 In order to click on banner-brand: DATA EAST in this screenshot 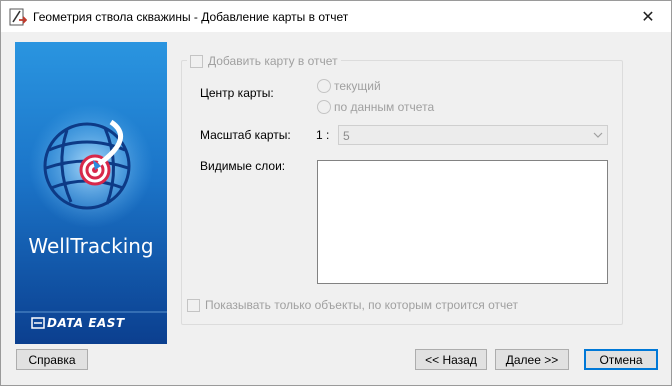, I will do `click(86, 323)`.